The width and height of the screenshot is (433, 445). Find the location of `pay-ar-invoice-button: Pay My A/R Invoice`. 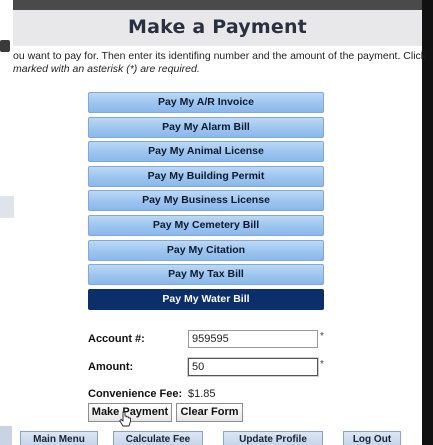

pay-ar-invoice-button: Pay My A/R Invoice is located at coordinates (206, 102).